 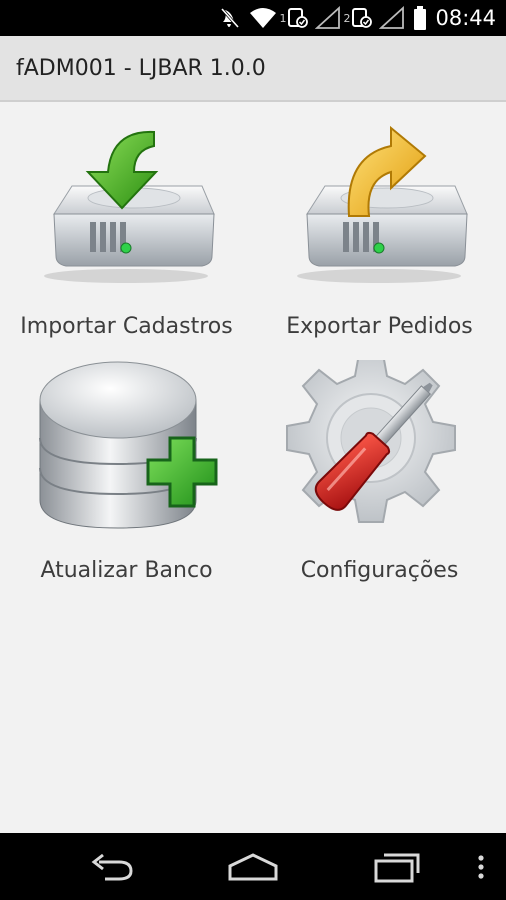 I want to click on hdd-upload-icon, so click(x=382, y=204).